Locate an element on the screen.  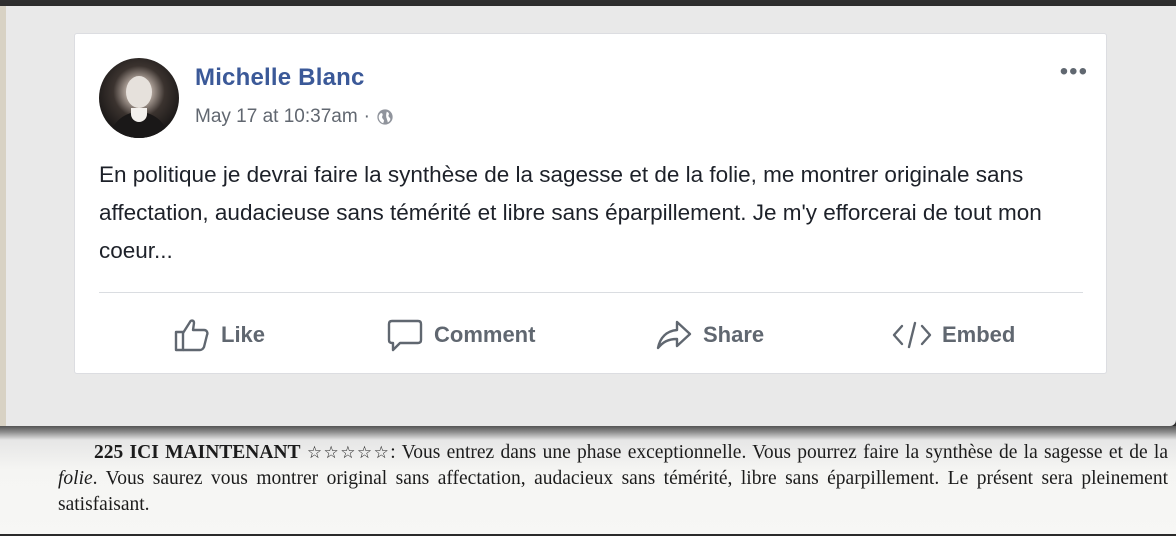
comment-bubble-icon is located at coordinates (405, 335).